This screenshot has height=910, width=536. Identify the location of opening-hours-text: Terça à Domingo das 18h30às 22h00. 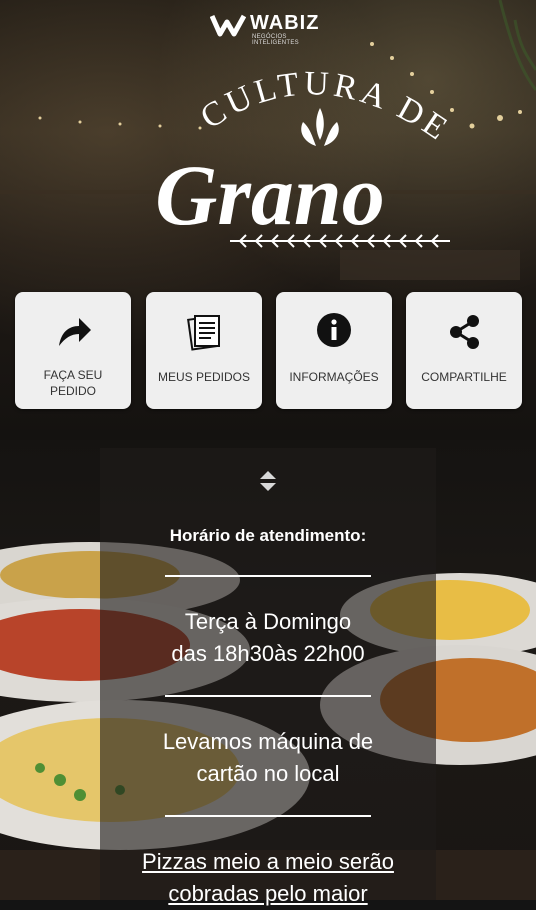
(268, 637).